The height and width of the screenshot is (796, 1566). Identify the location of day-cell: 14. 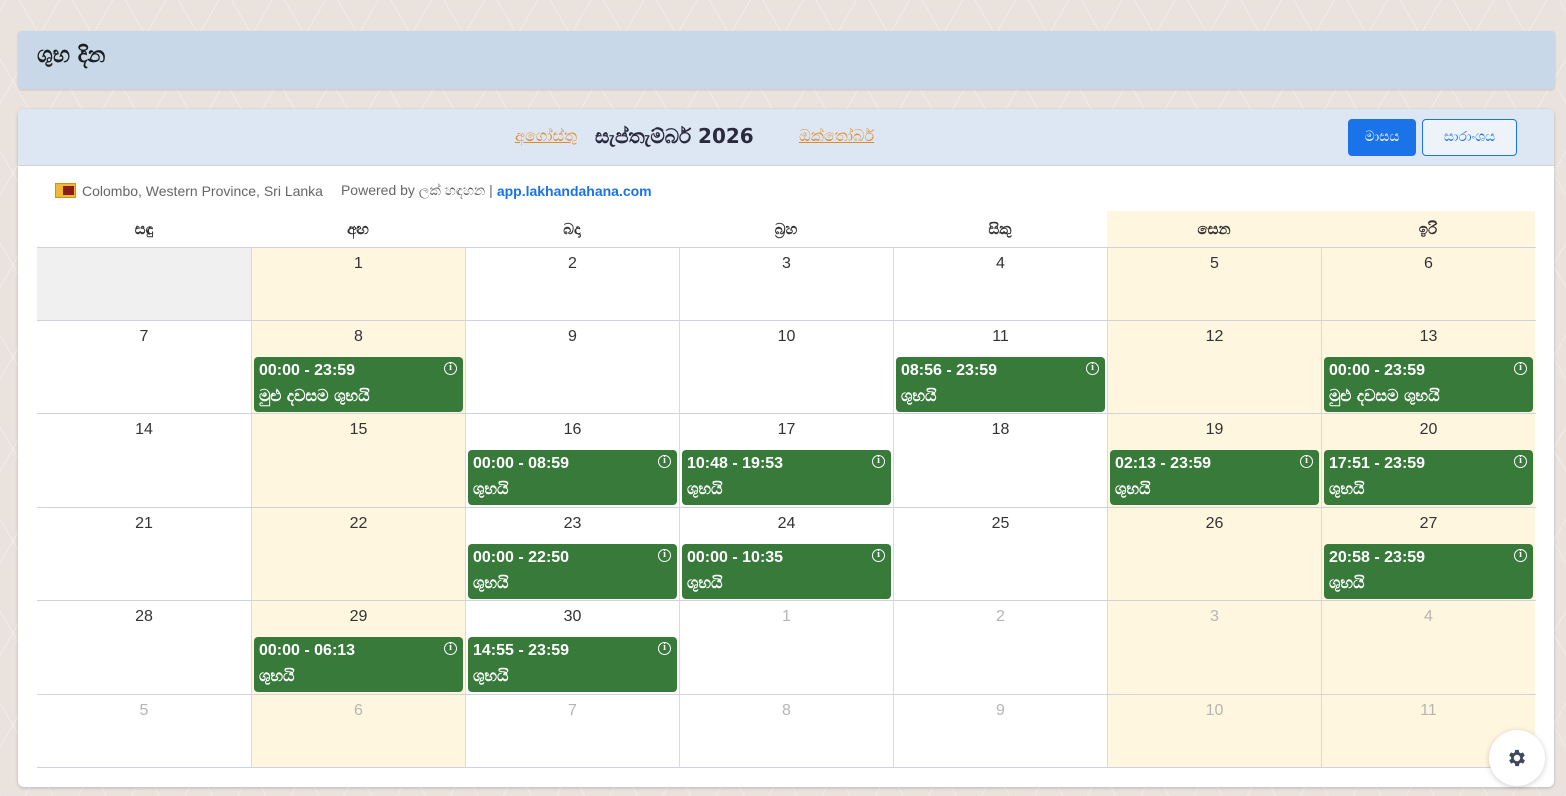
(144, 460).